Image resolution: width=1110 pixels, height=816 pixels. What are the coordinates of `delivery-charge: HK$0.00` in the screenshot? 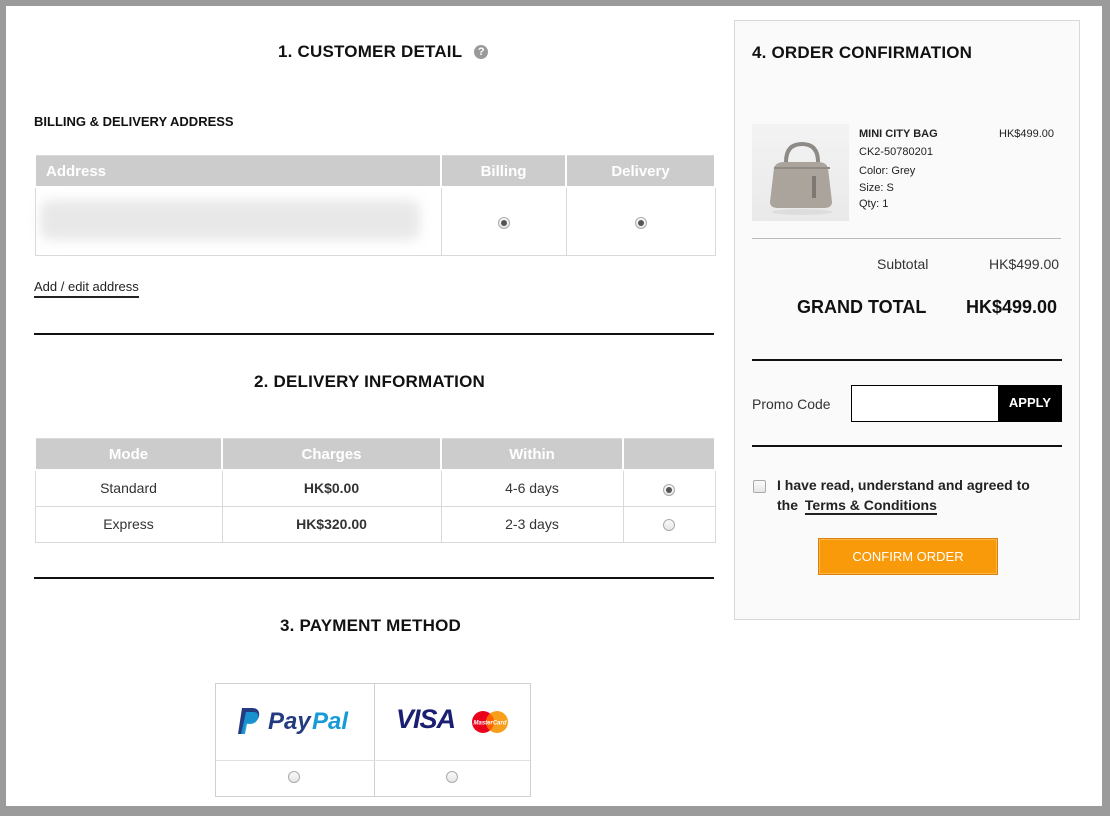 It's located at (331, 488).